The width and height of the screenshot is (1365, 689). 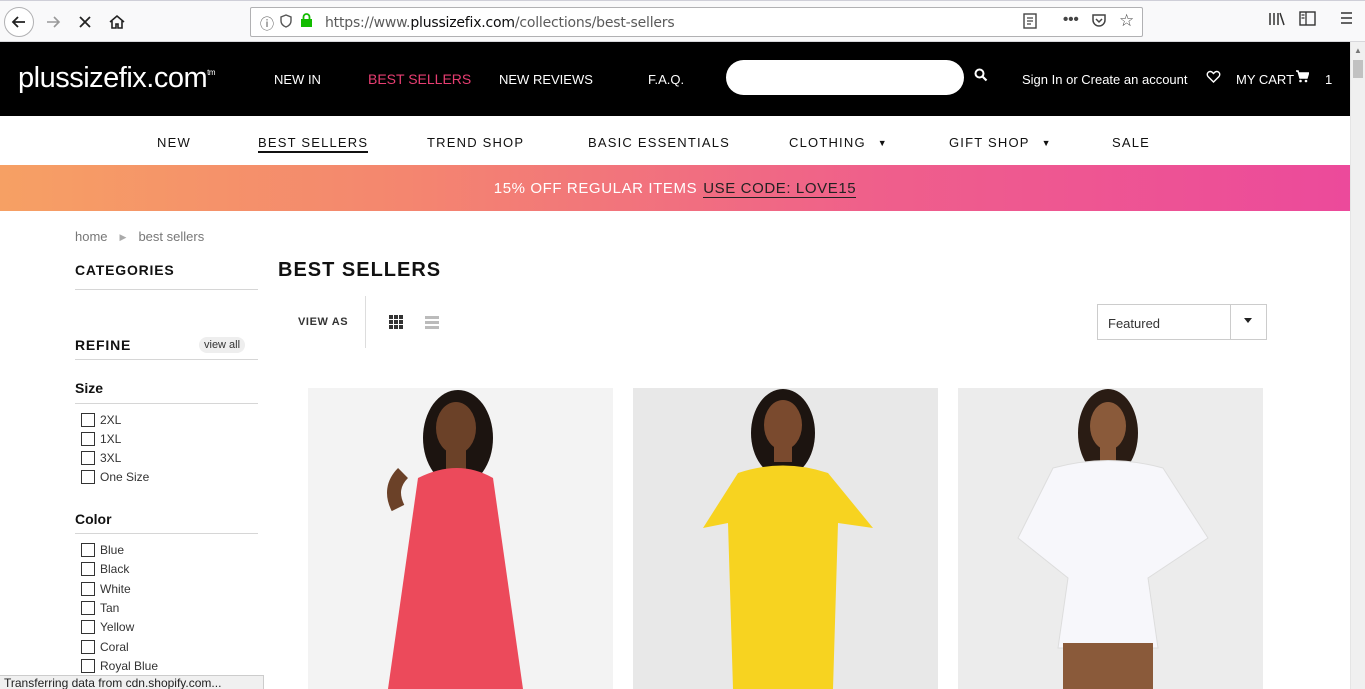 What do you see at coordinates (1134, 323) in the screenshot?
I see `sort-selected-value: Featured` at bounding box center [1134, 323].